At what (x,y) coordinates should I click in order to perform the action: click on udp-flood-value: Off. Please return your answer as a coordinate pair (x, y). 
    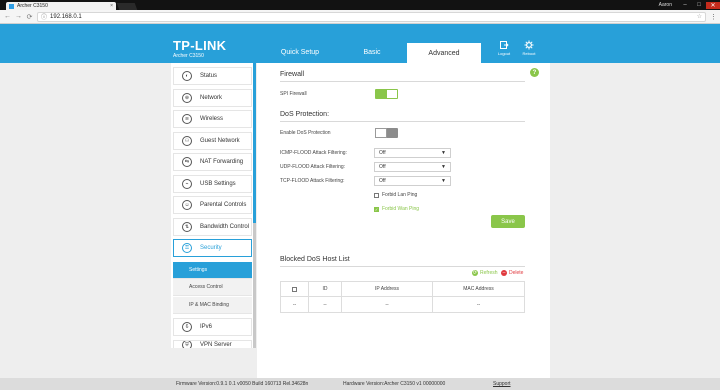
    Looking at the image, I should click on (382, 167).